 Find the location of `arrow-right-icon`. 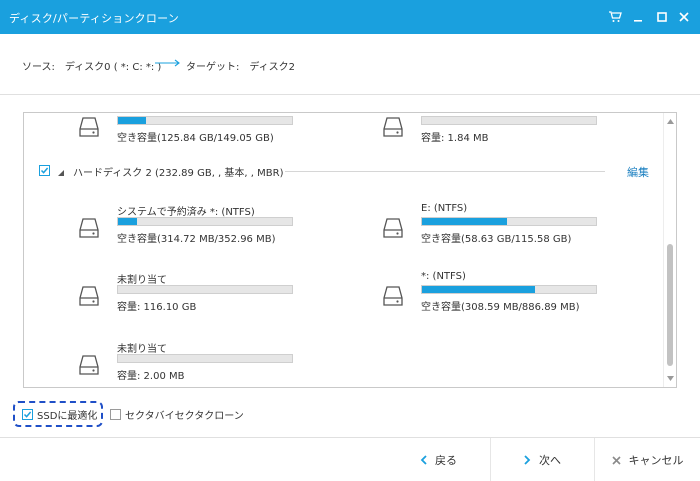

arrow-right-icon is located at coordinates (168, 64).